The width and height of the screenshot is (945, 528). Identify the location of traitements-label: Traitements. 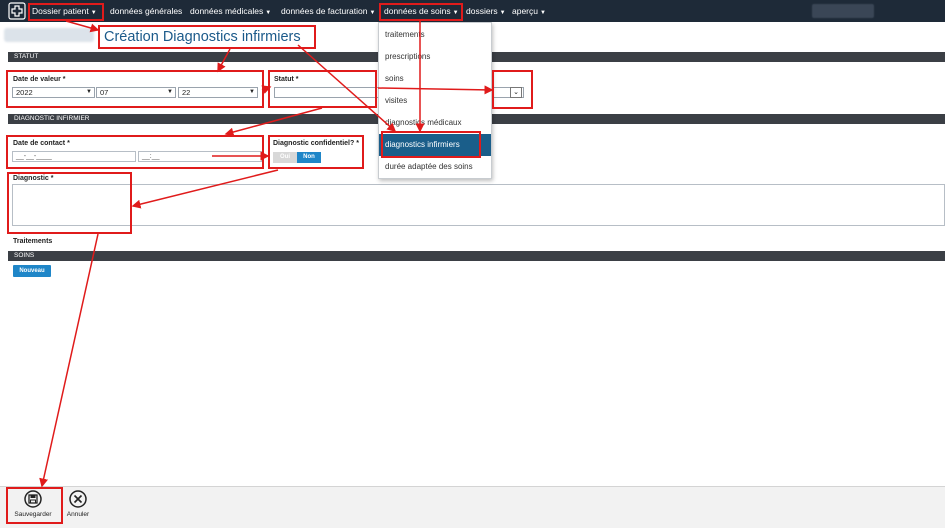
(33, 241).